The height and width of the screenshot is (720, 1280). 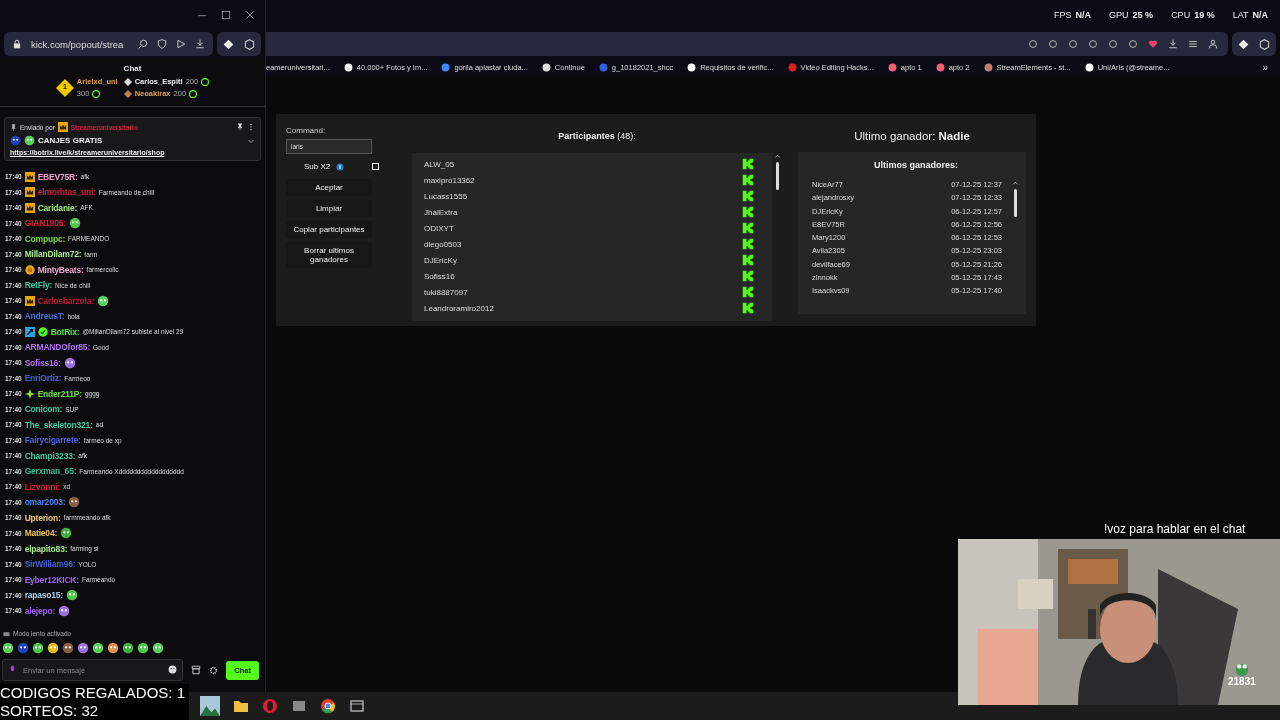 What do you see at coordinates (40, 610) in the screenshot?
I see `chat-username: alejepo:` at bounding box center [40, 610].